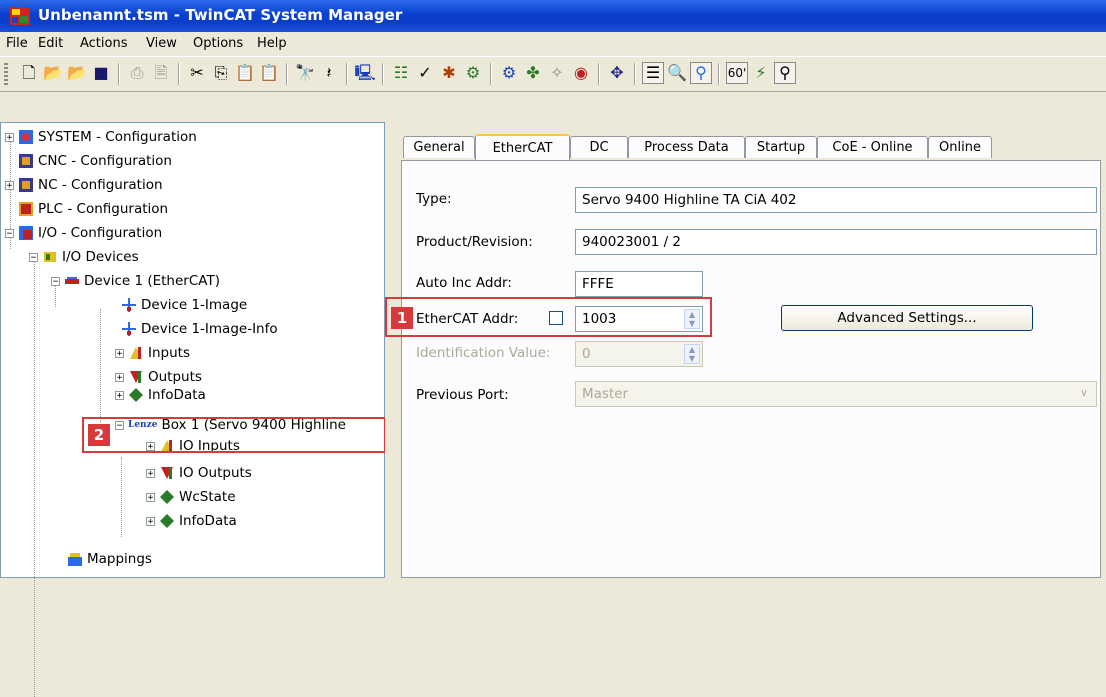 This screenshot has width=1106, height=697. What do you see at coordinates (191, 497) in the screenshot?
I see `tree-item-wcstate: + WcState` at bounding box center [191, 497].